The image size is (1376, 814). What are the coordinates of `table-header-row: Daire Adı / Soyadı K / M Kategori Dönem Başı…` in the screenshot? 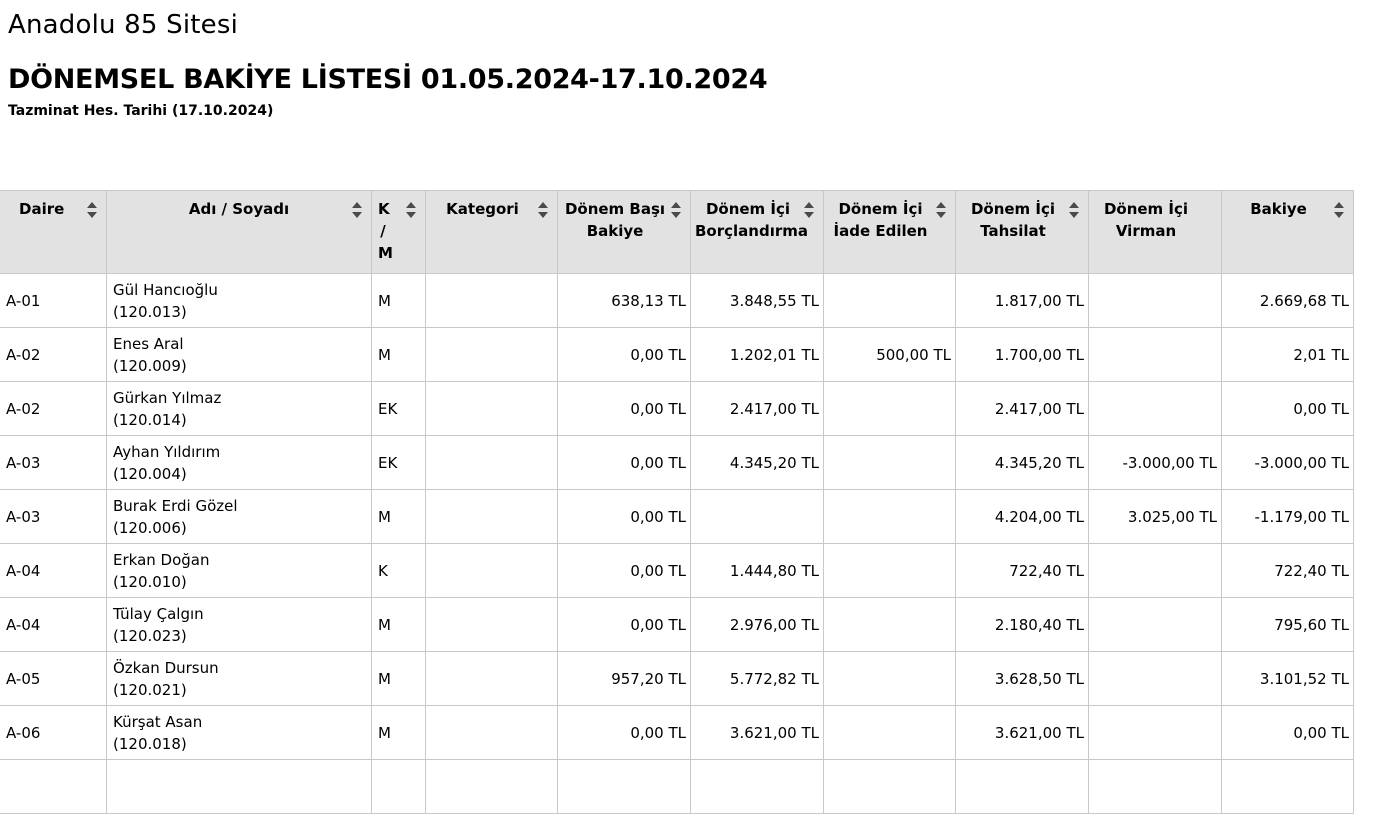 It's located at (677, 232).